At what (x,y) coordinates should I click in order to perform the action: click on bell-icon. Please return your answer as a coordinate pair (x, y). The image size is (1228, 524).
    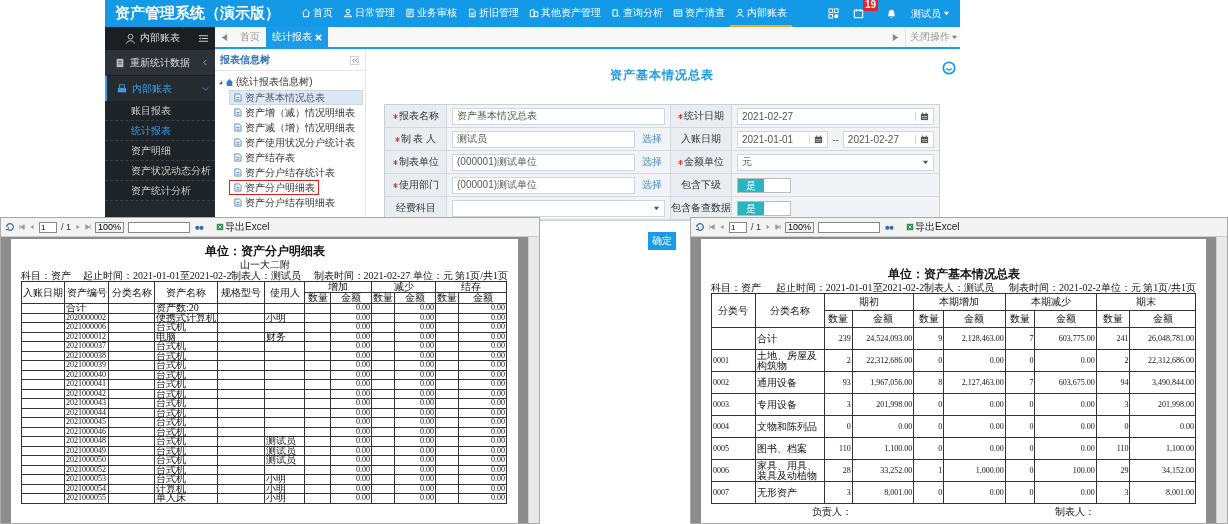
    Looking at the image, I should click on (891, 13).